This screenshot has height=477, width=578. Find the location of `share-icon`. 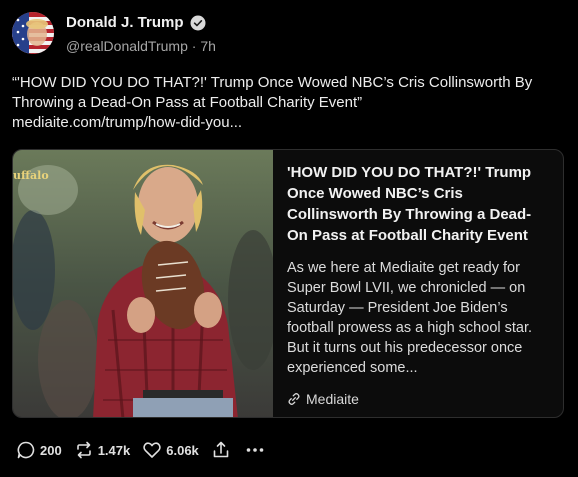

share-icon is located at coordinates (221, 449).